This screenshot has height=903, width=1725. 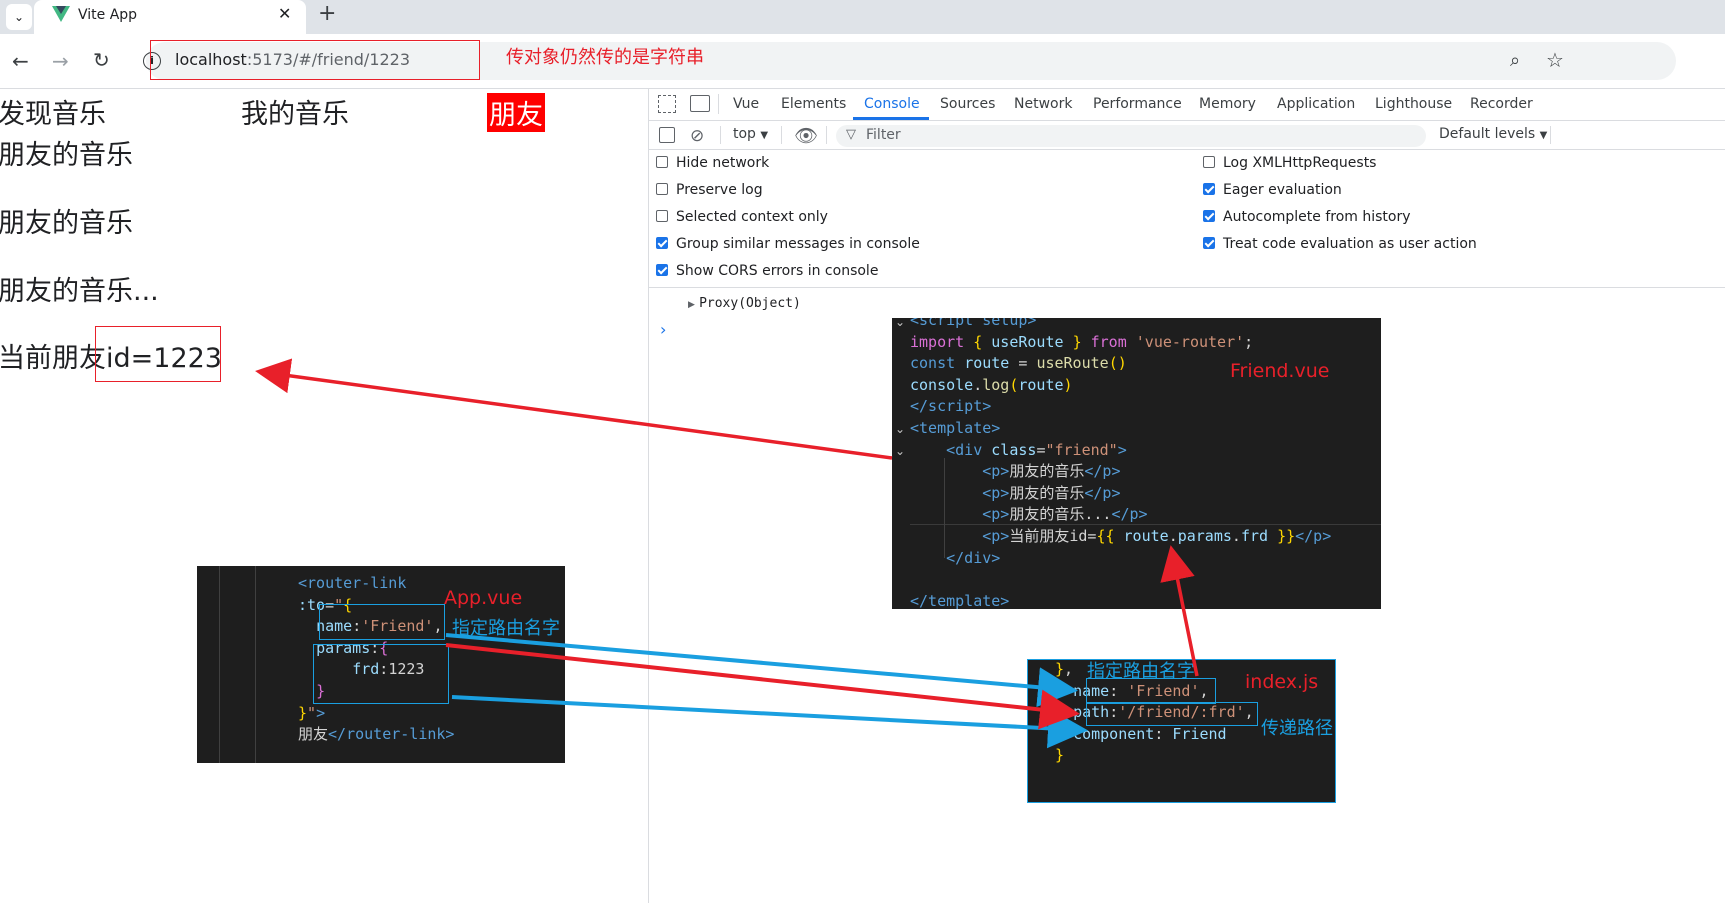 What do you see at coordinates (662, 270) in the screenshot?
I see `checkbox-show-cors-errors` at bounding box center [662, 270].